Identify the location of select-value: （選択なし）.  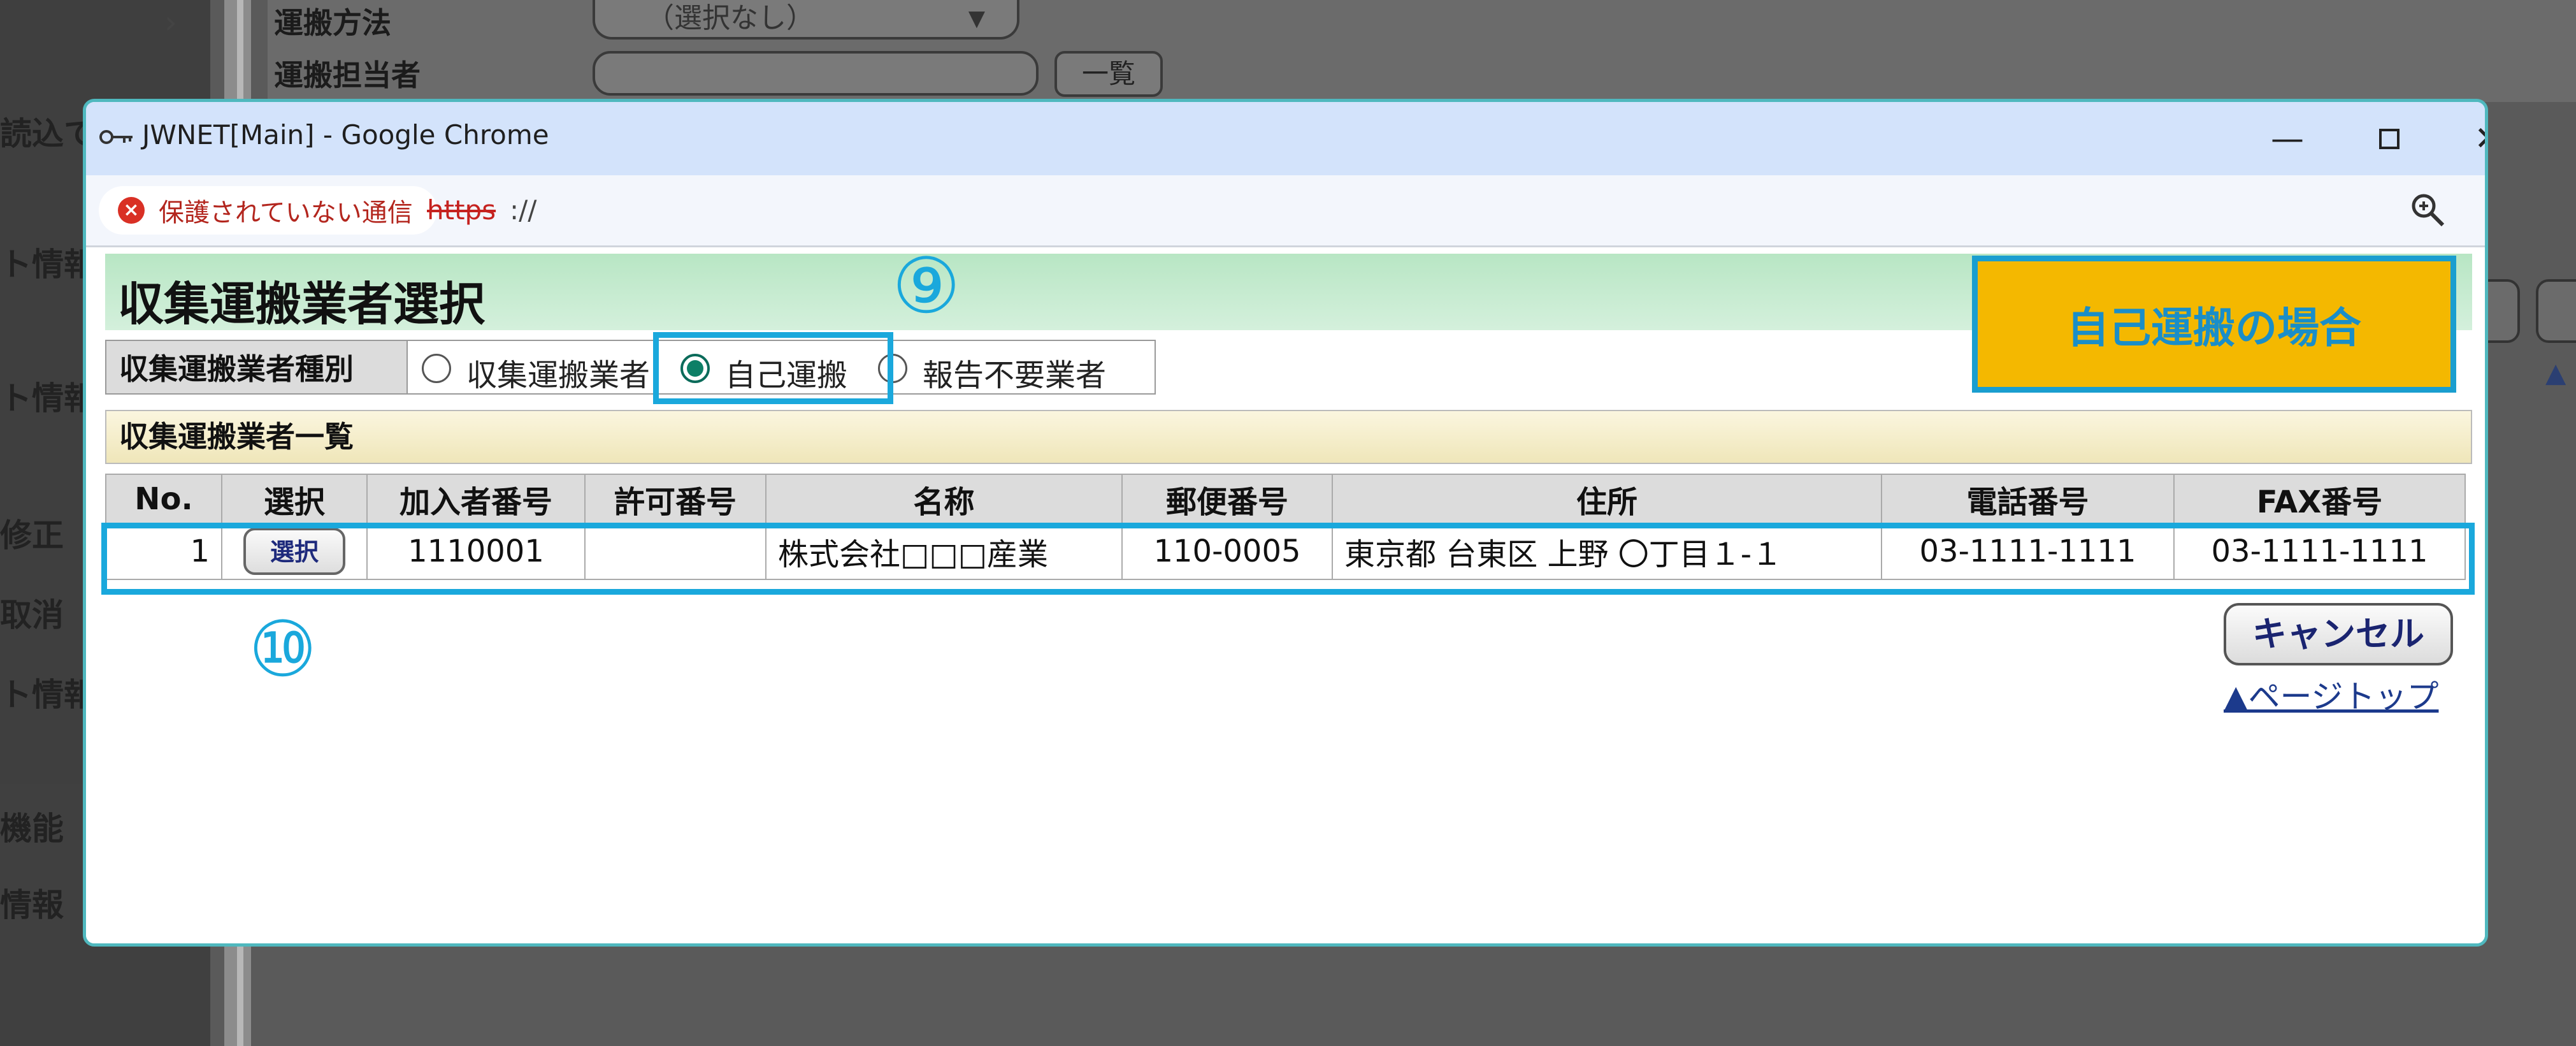
(730, 18).